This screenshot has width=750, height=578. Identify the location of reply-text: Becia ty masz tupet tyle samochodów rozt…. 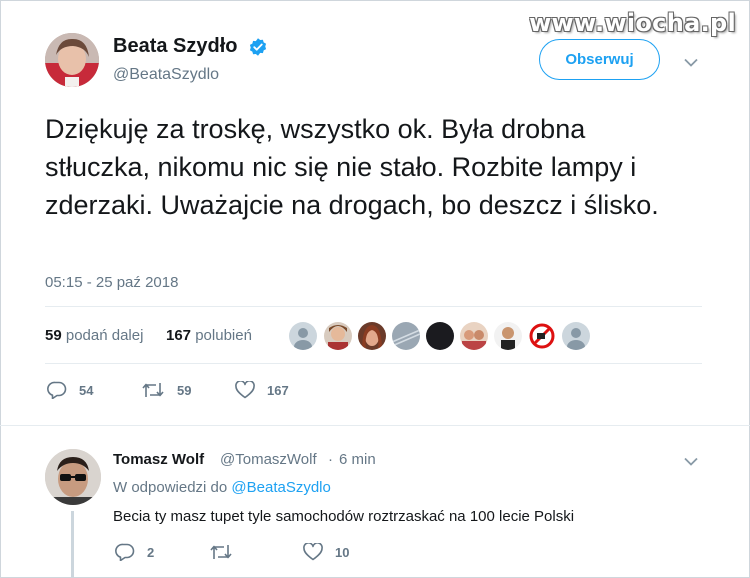
(344, 516).